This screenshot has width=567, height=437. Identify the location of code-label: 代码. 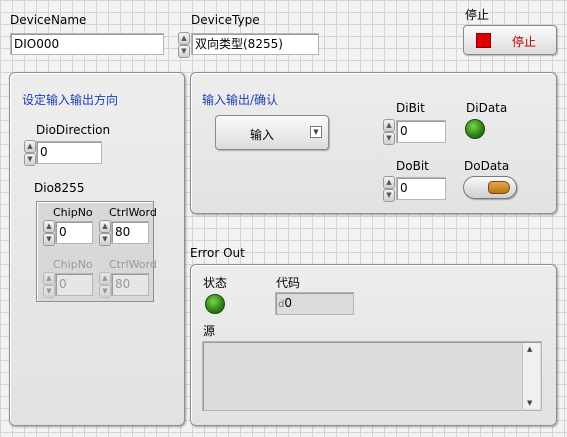
(288, 283).